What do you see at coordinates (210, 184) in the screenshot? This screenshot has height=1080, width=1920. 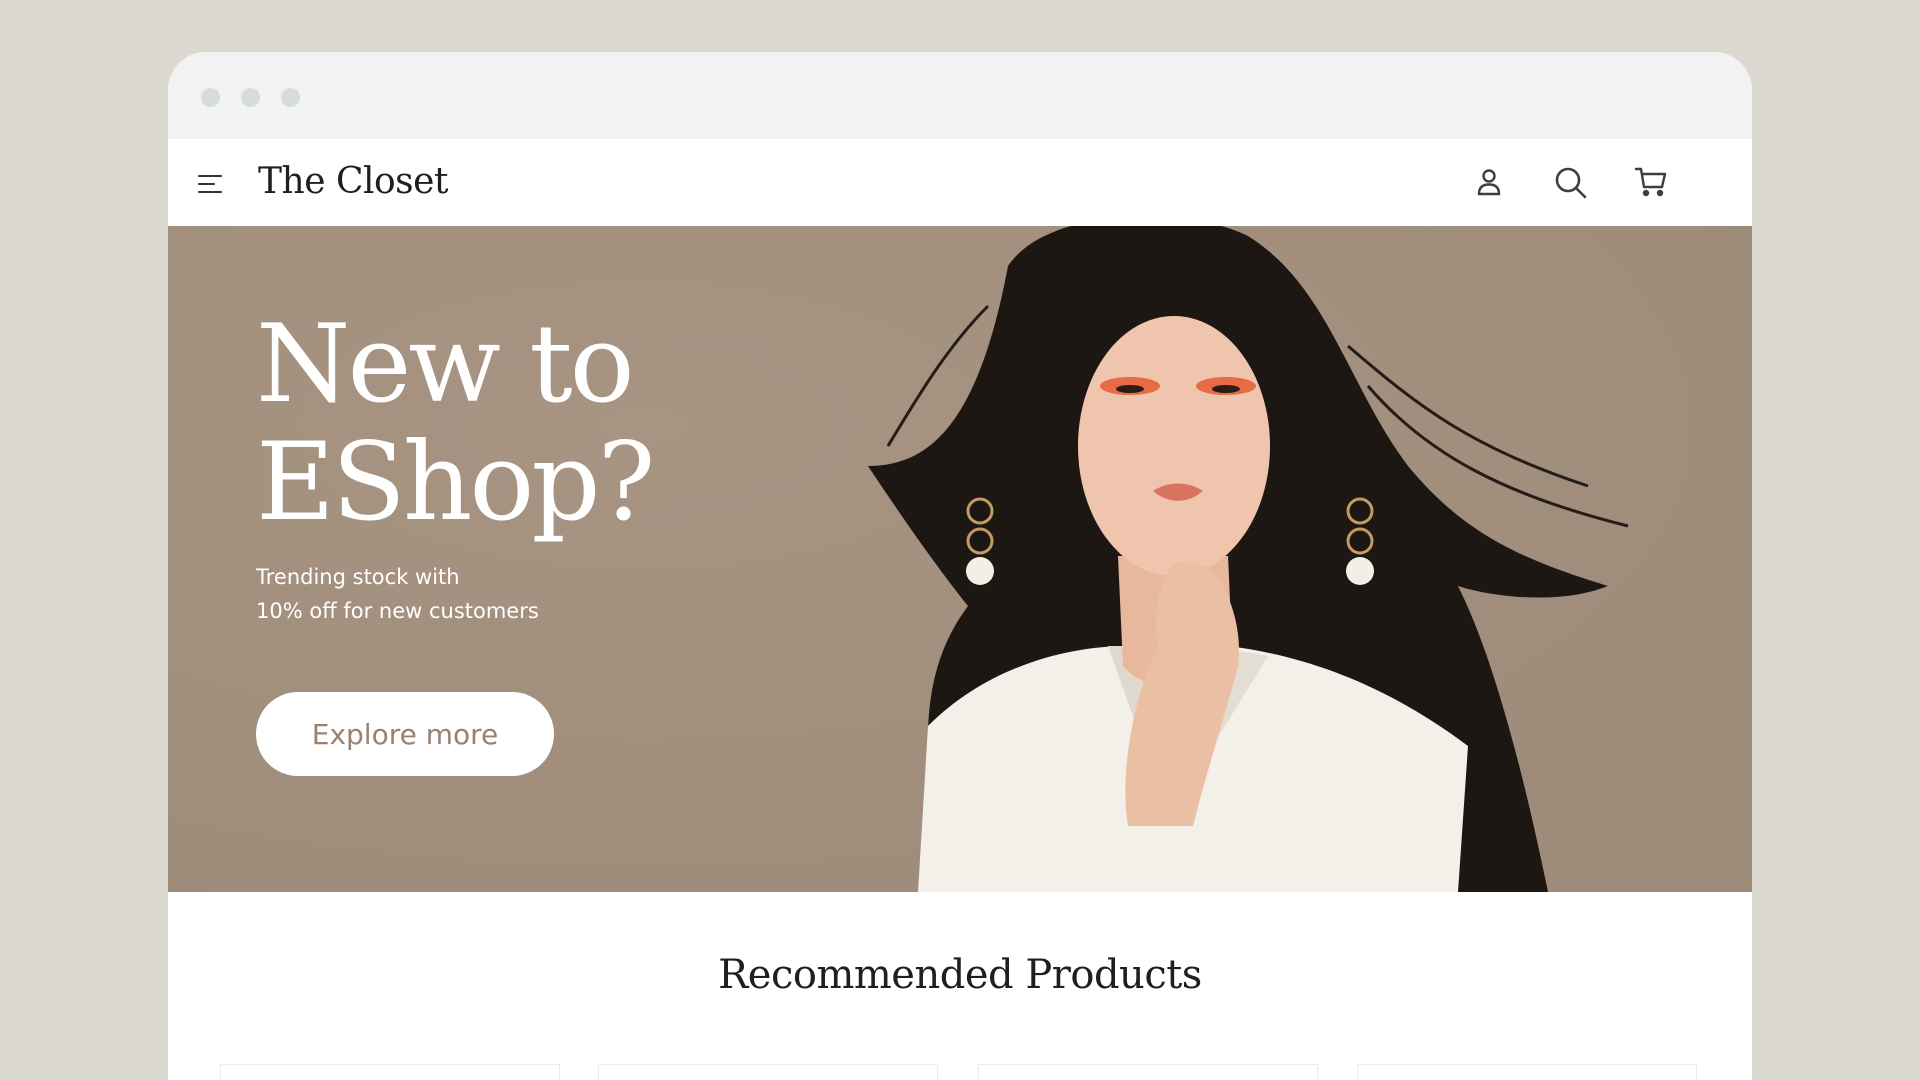 I see `hamburger-menu-icon` at bounding box center [210, 184].